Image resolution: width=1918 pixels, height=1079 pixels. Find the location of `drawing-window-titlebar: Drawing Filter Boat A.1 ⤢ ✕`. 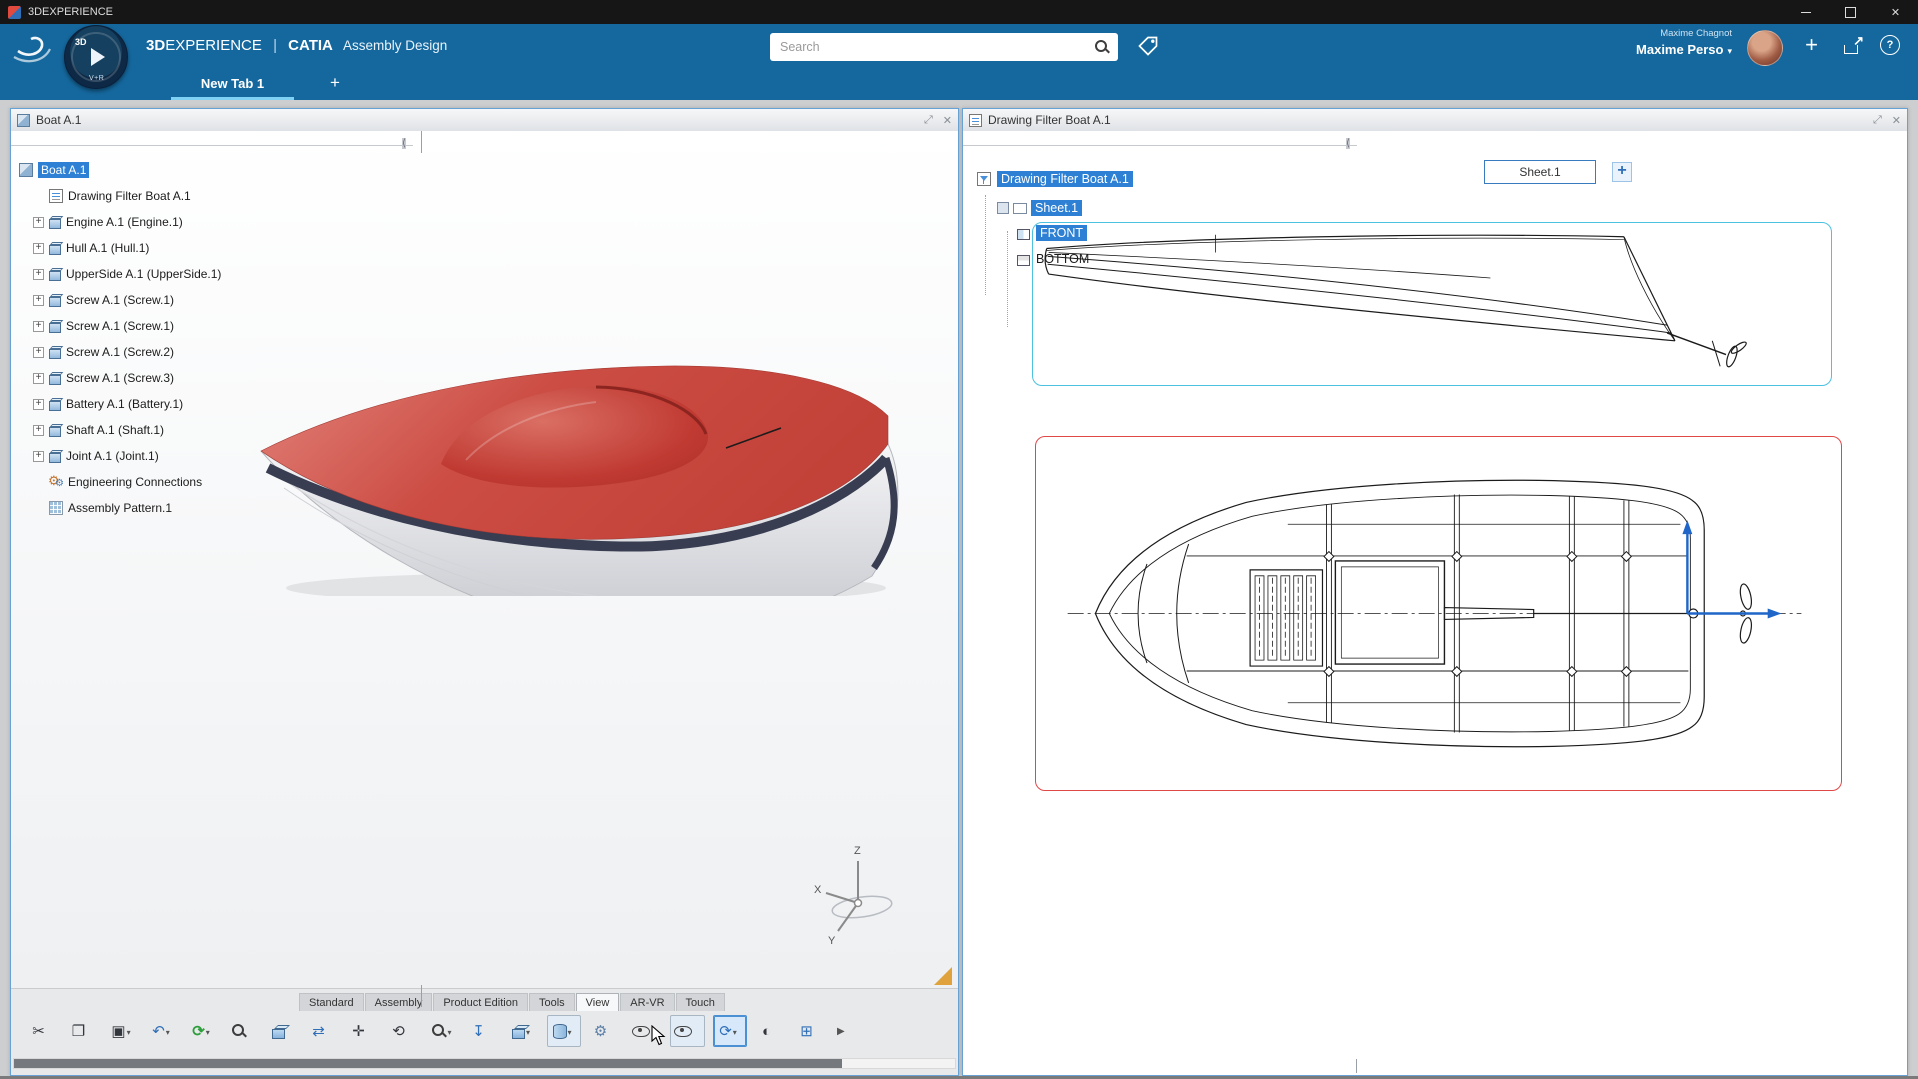

drawing-window-titlebar: Drawing Filter Boat A.1 ⤢ ✕ is located at coordinates (1435, 120).